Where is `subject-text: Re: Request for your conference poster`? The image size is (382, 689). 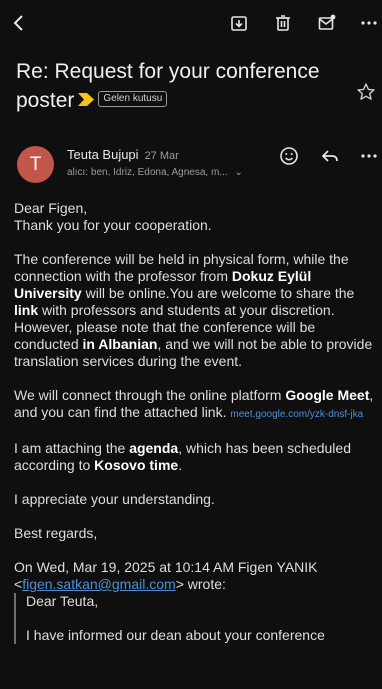
subject-text: Re: Request for your conference poster is located at coordinates (168, 86).